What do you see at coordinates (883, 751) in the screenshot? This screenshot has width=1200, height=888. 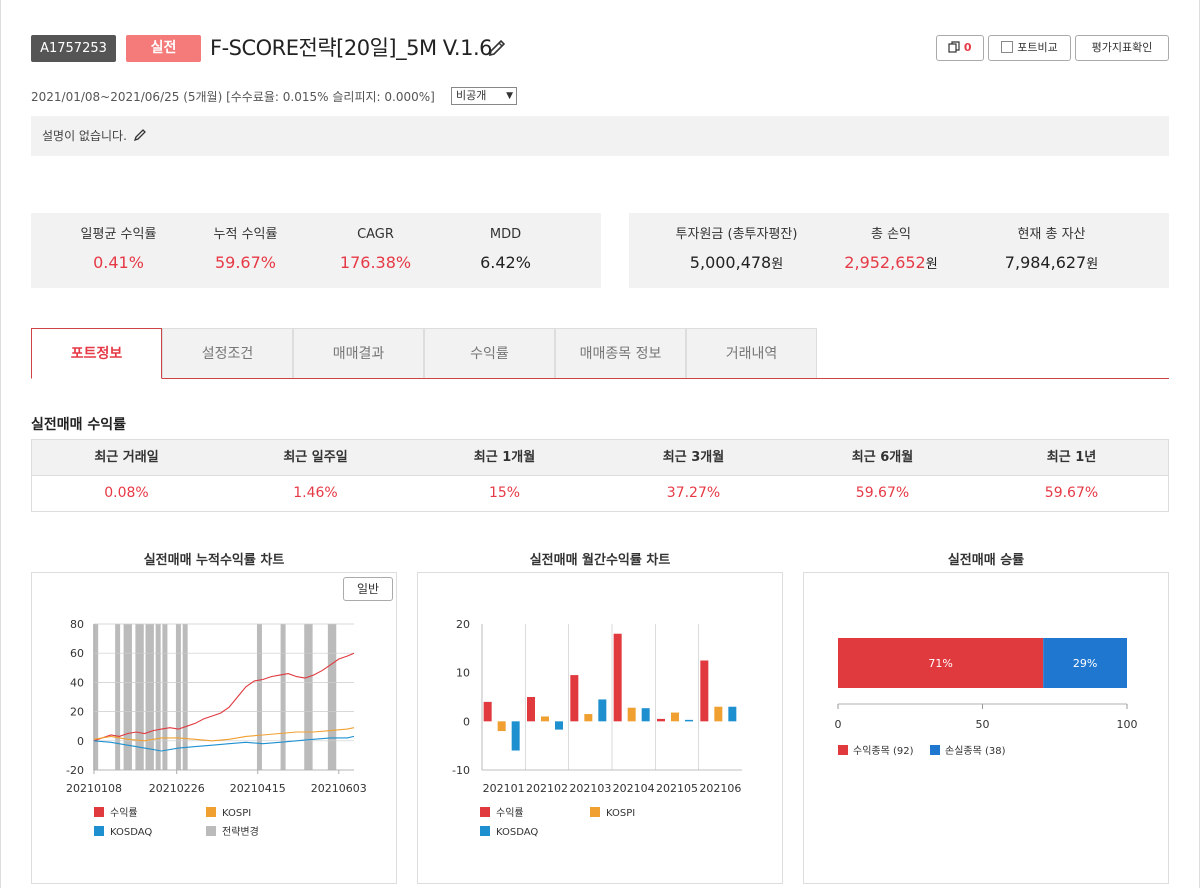 I see `legend-label: 수익종목 (92)` at bounding box center [883, 751].